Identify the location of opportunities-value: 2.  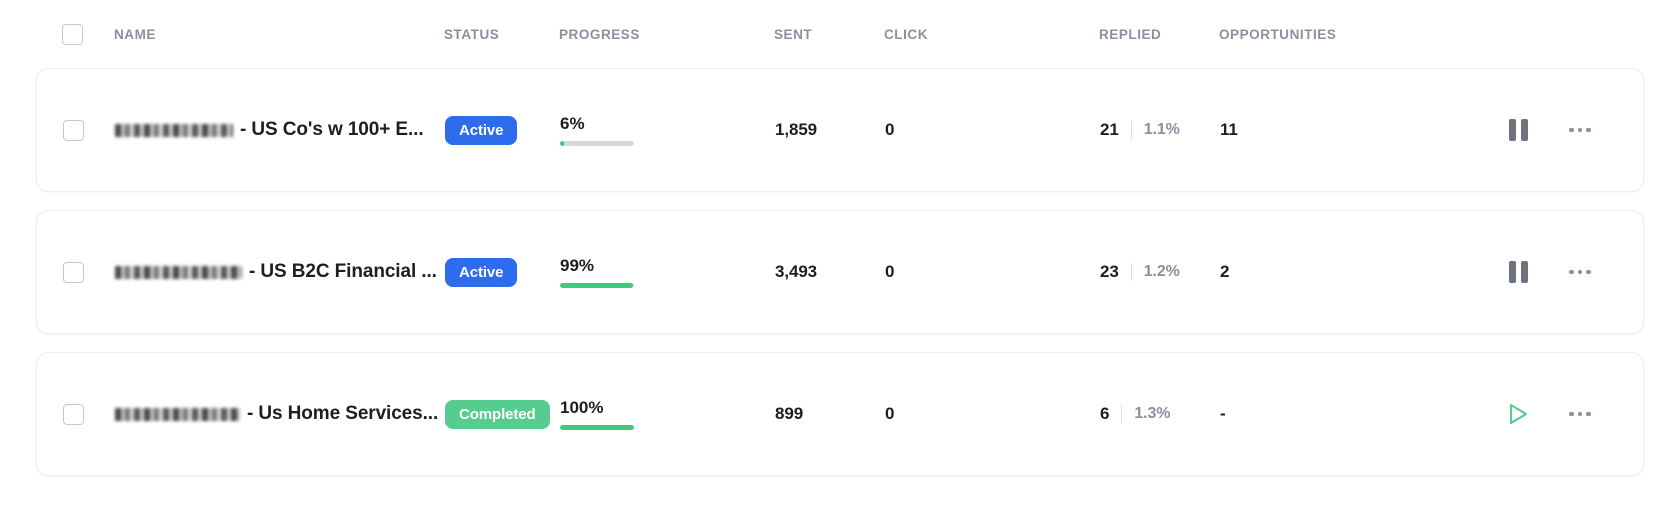
(1225, 271).